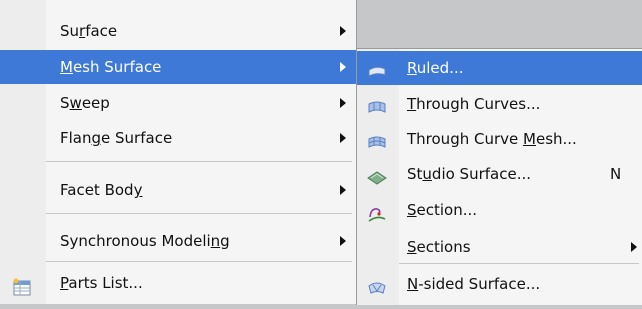  I want to click on n-sided-surface-icon, so click(377, 284).